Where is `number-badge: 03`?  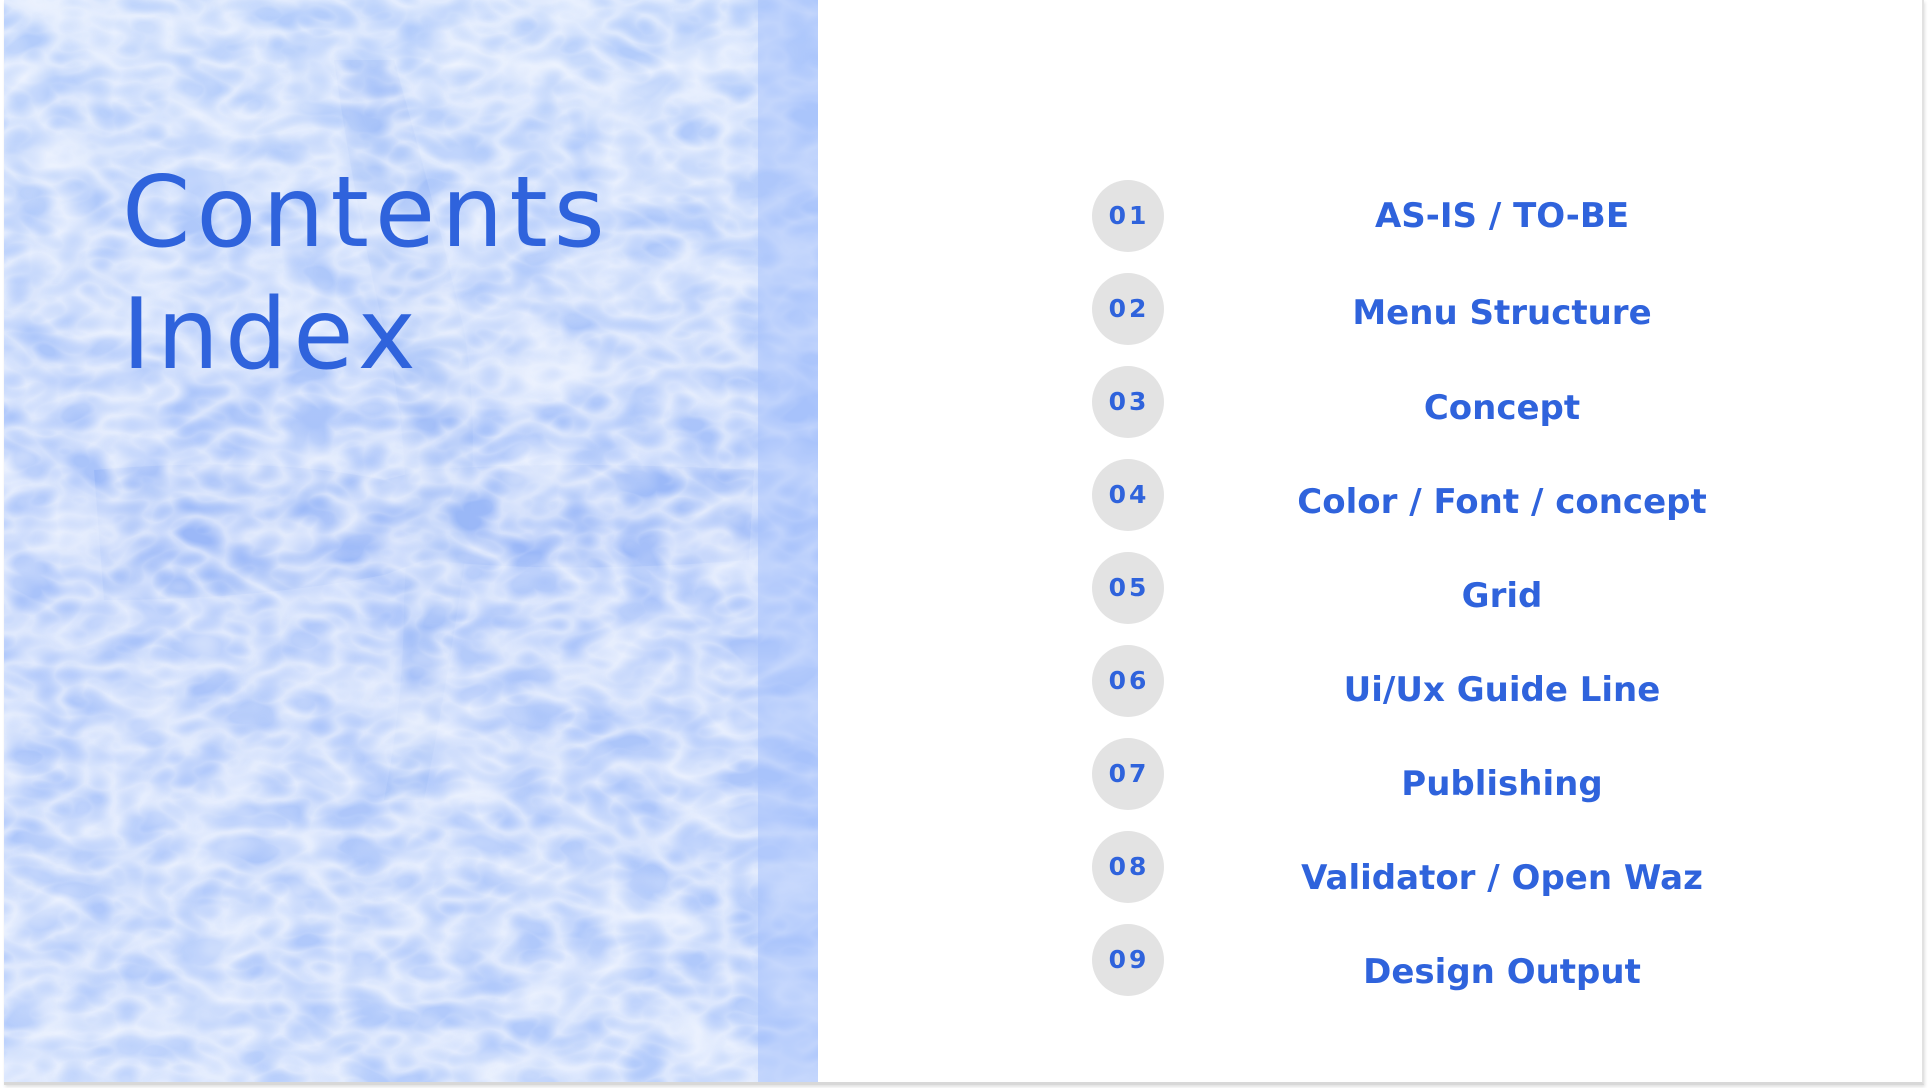
number-badge: 03 is located at coordinates (1128, 402).